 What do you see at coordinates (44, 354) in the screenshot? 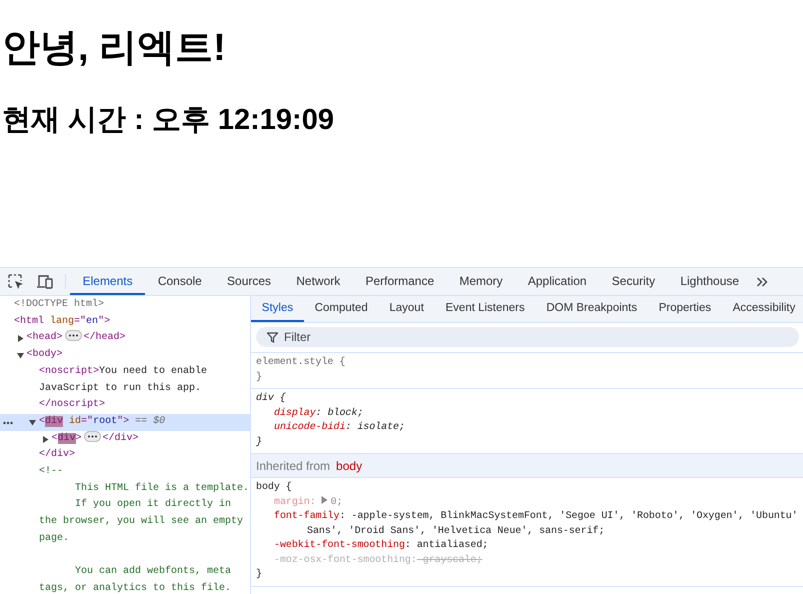
I see `dom-node-text: <body>` at bounding box center [44, 354].